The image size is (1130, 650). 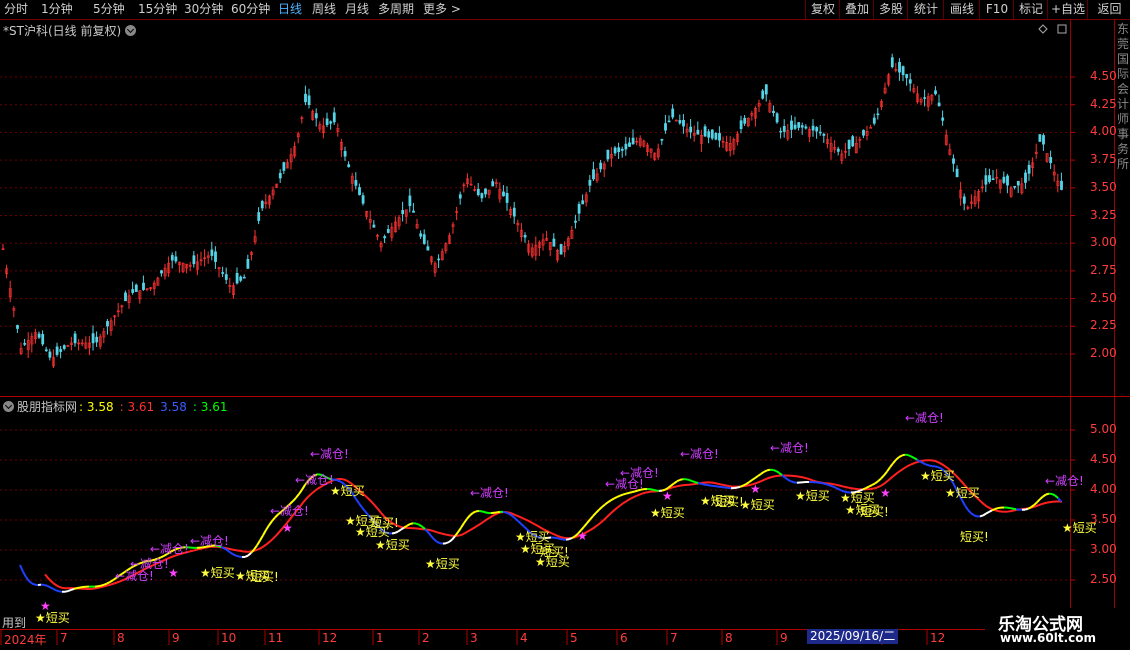 I want to click on price-tick-label: 2.25, so click(x=1103, y=325).